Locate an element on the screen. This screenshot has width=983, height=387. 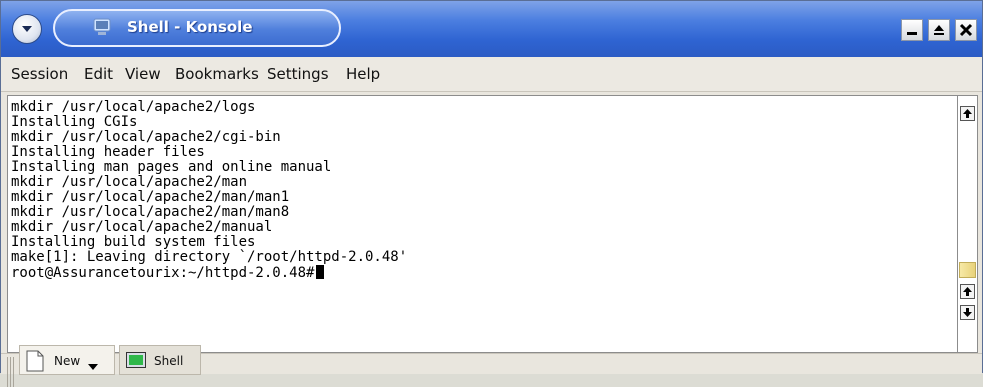
terminal-line: Installing header files is located at coordinates (108, 152).